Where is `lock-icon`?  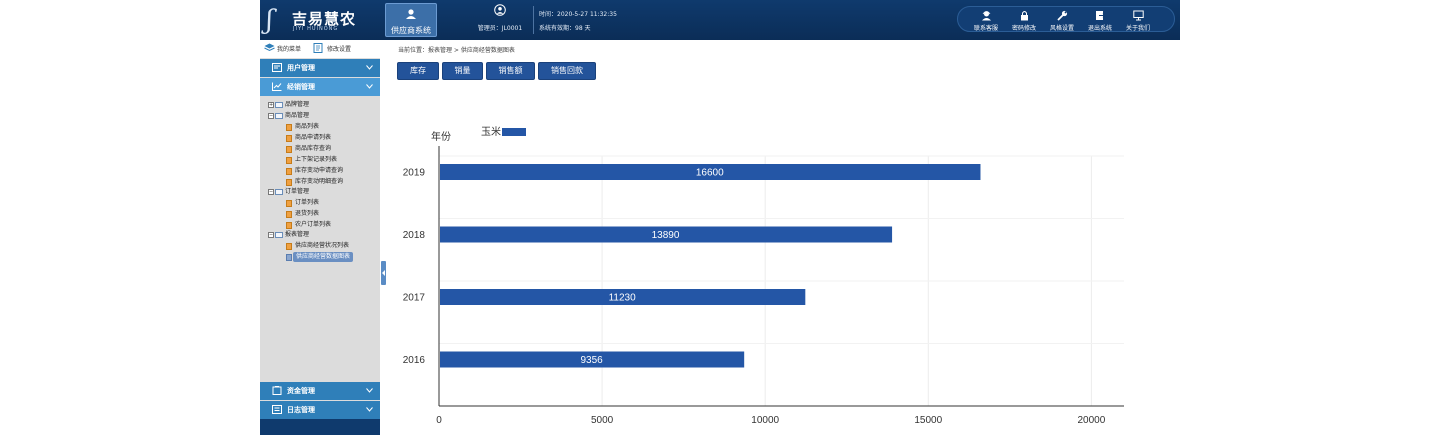
lock-icon is located at coordinates (1024, 16).